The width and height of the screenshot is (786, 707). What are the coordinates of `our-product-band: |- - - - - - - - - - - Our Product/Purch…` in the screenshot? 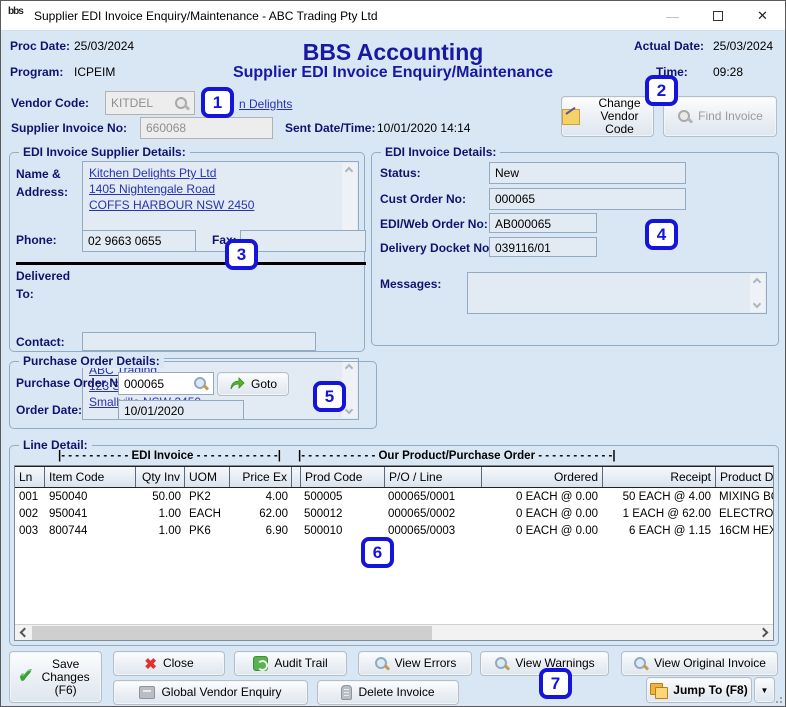 It's located at (457, 456).